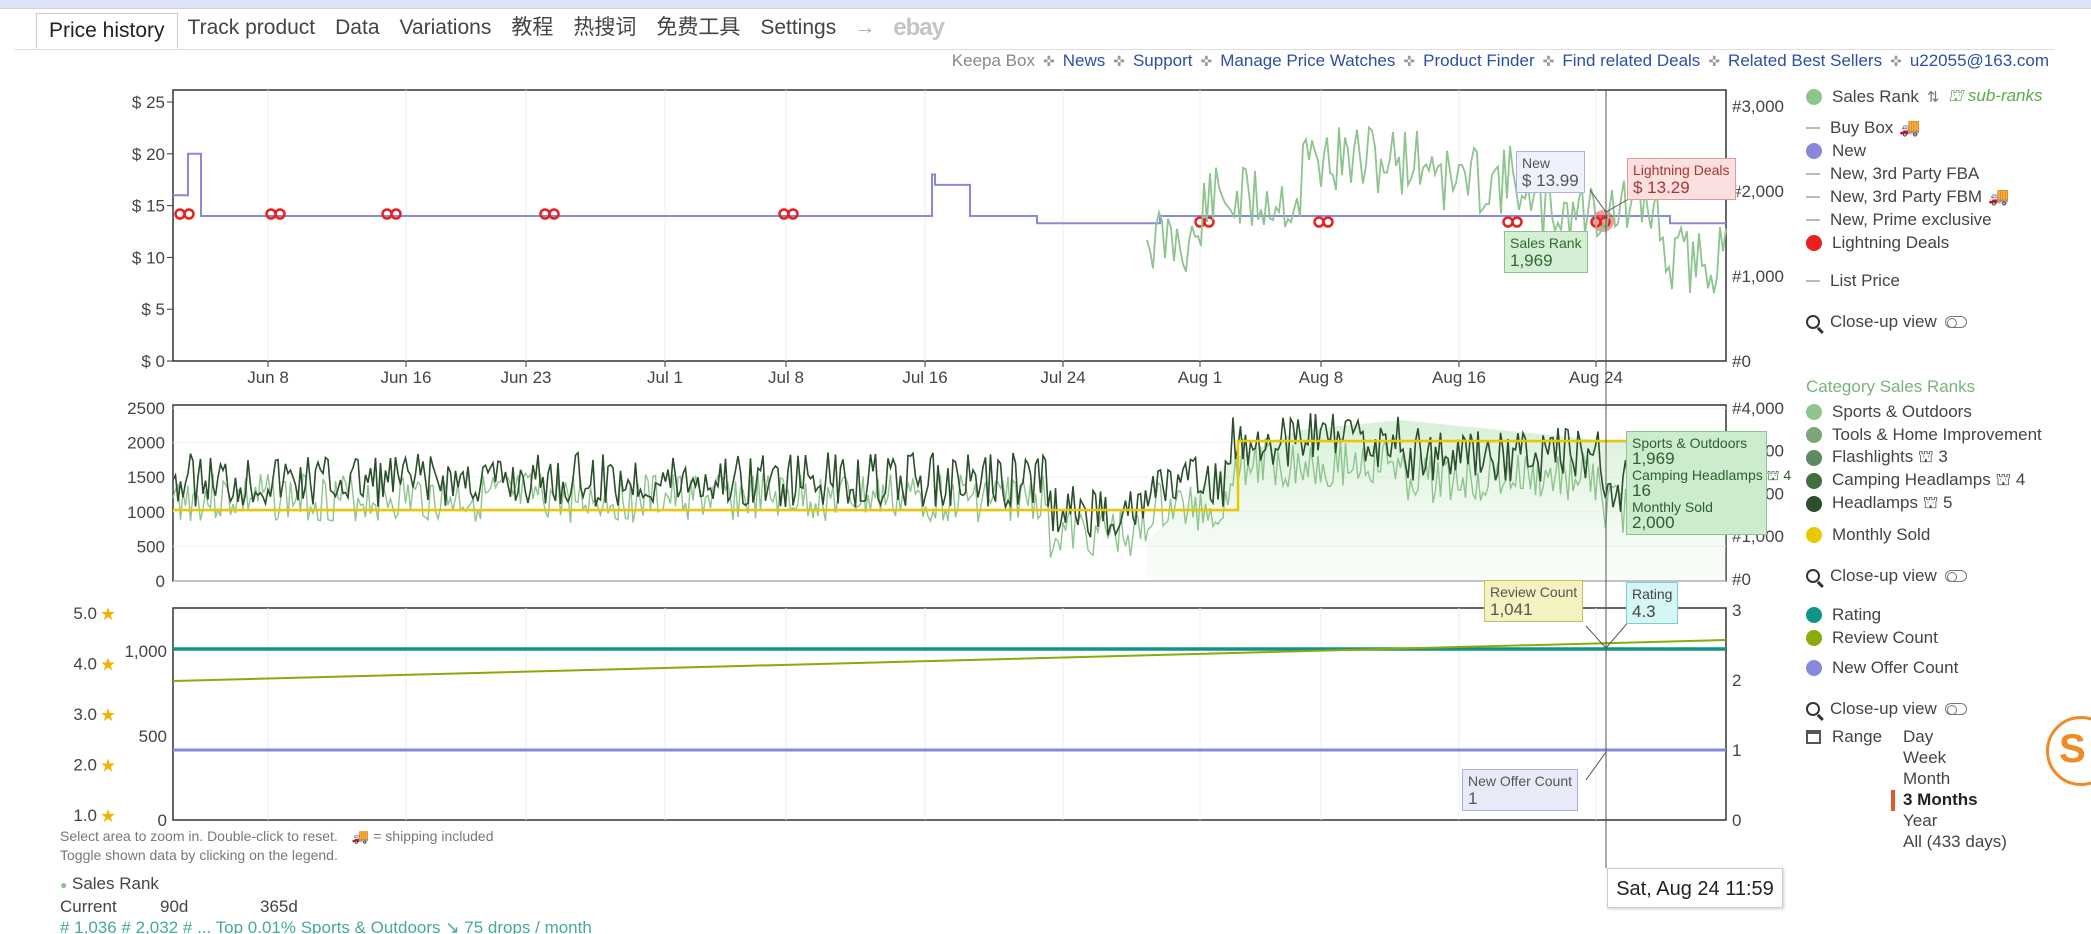  I want to click on legend-sports-outdoors: Sports & Outdoors, so click(1889, 412).